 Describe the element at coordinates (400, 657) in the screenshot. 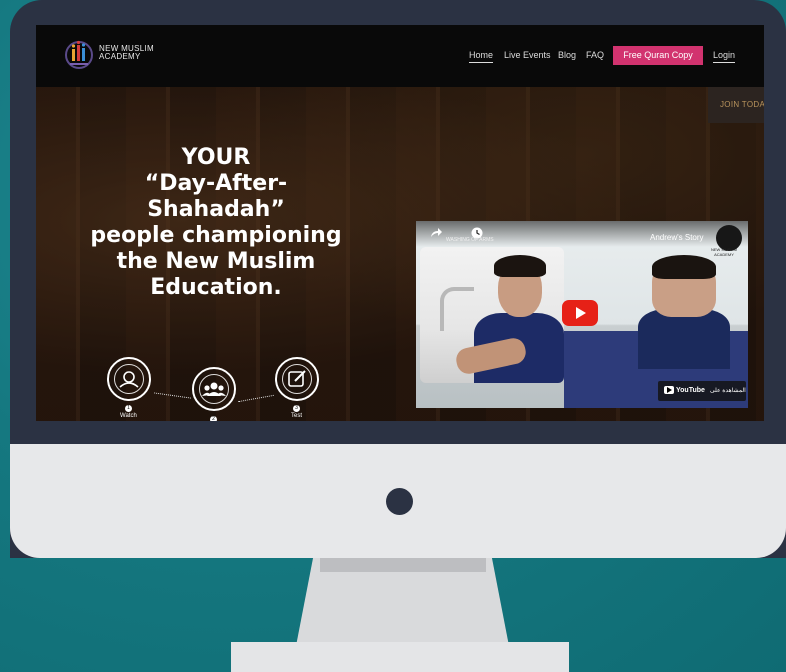

I see `monitor-base` at that location.